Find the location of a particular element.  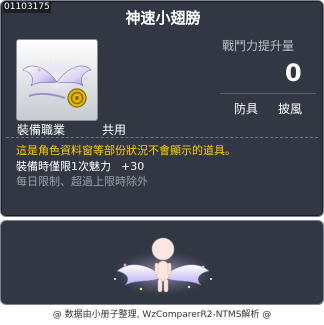

effect-bonus: +30 is located at coordinates (133, 166).